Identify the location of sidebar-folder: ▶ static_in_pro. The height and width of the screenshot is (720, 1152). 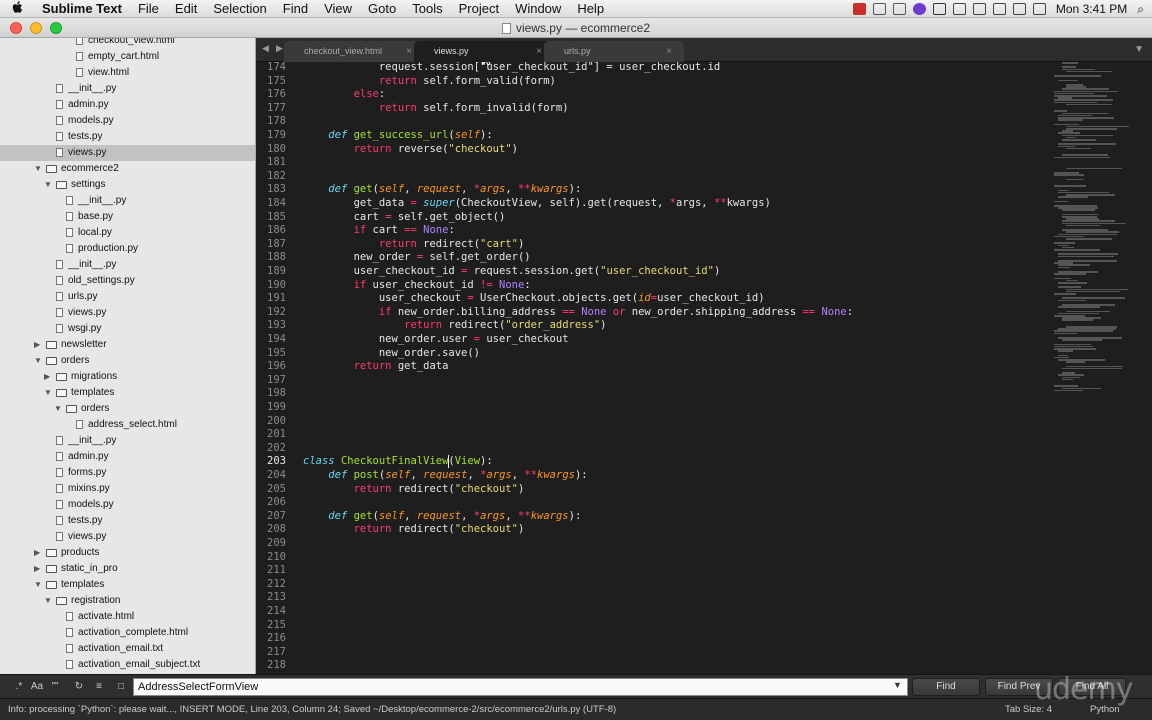
(127, 569).